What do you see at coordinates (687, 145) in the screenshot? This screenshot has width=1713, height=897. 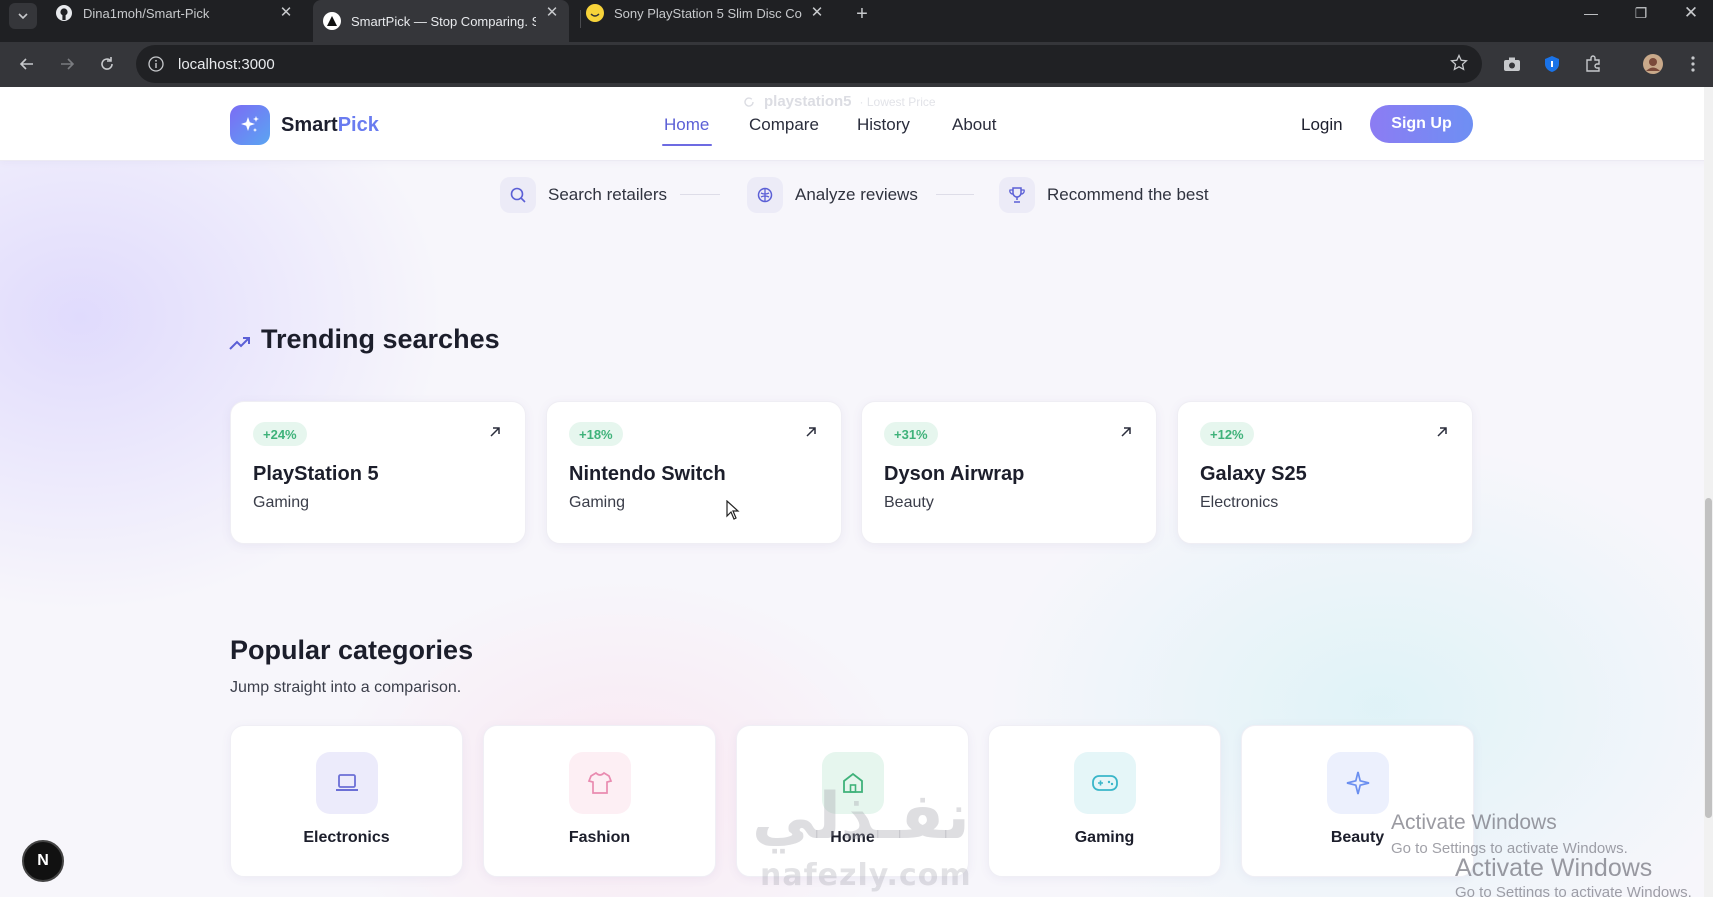 I see `nav-active-indicator` at bounding box center [687, 145].